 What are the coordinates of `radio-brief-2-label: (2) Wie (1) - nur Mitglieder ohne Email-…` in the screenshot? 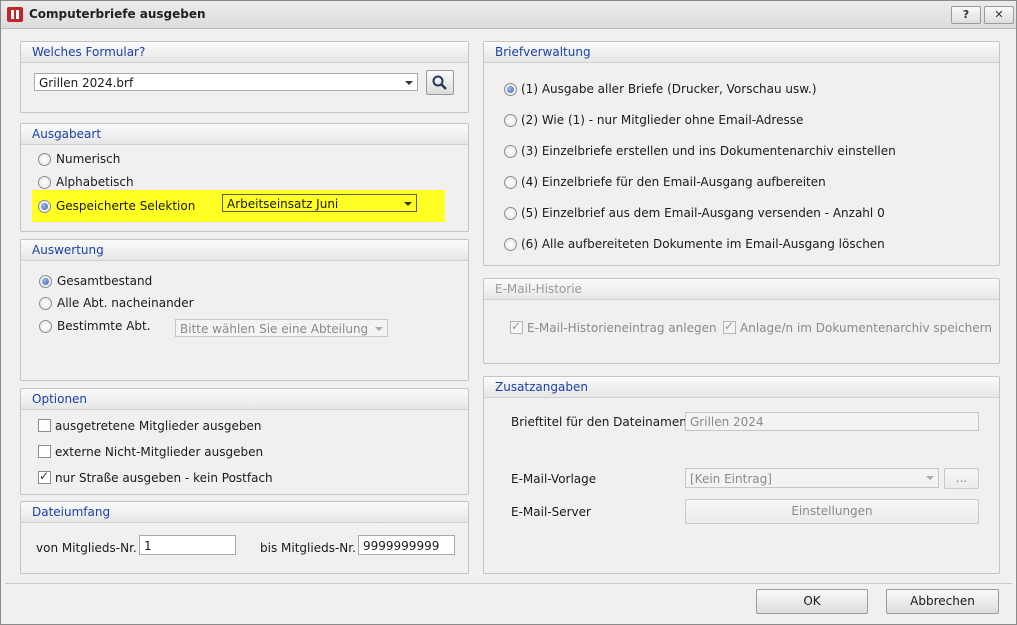 It's located at (662, 120).